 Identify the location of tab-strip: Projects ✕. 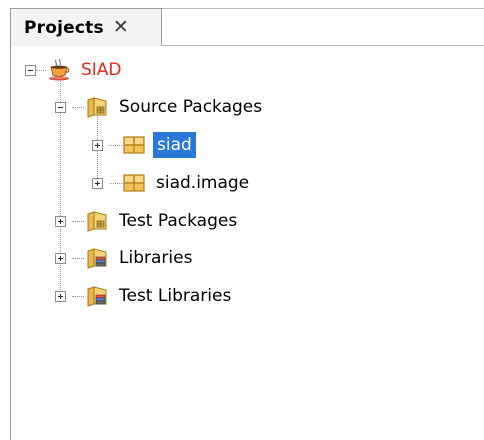
(242, 23).